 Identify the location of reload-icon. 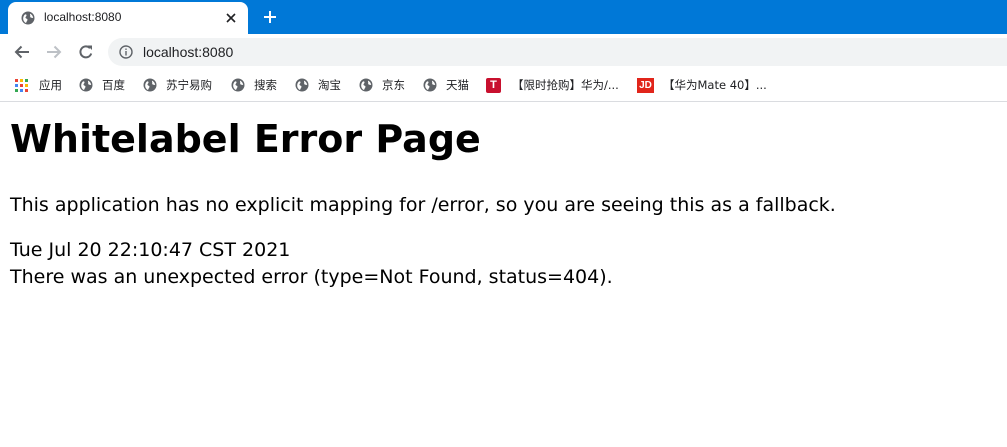
(86, 52).